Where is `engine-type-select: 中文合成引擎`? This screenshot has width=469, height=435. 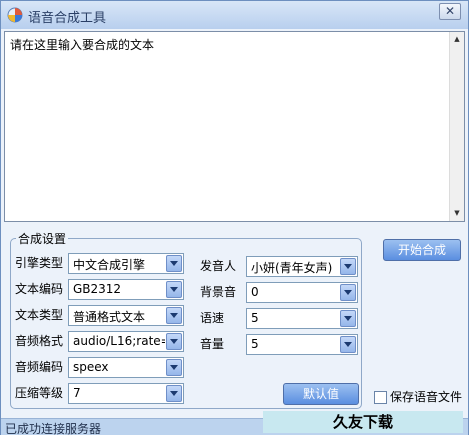 engine-type-select: 中文合成引擎 is located at coordinates (126, 263).